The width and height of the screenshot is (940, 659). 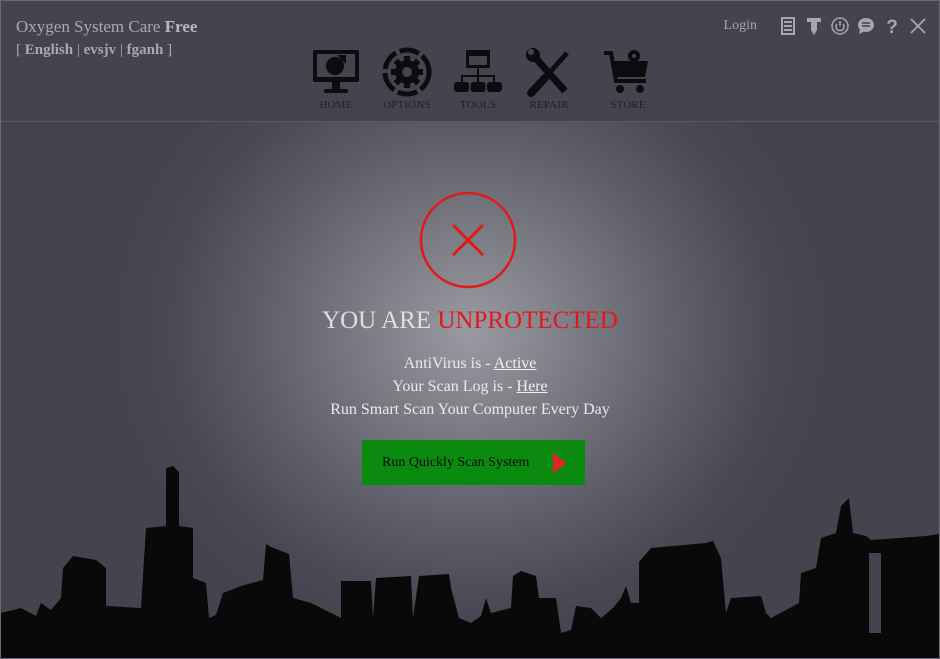 I want to click on list-icon, so click(x=788, y=26).